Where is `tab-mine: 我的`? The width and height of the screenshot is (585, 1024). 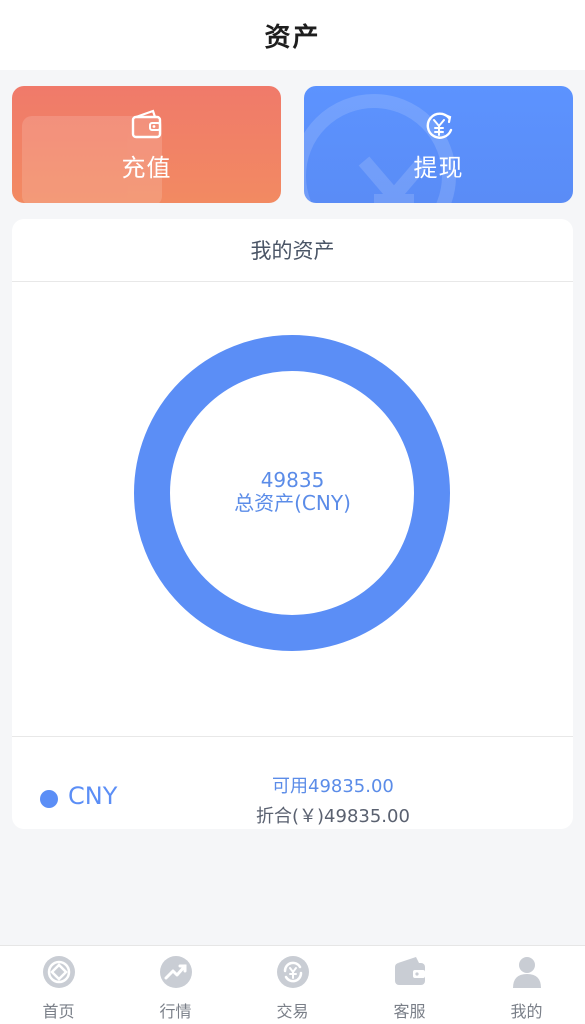
tab-mine: 我的 is located at coordinates (526, 984).